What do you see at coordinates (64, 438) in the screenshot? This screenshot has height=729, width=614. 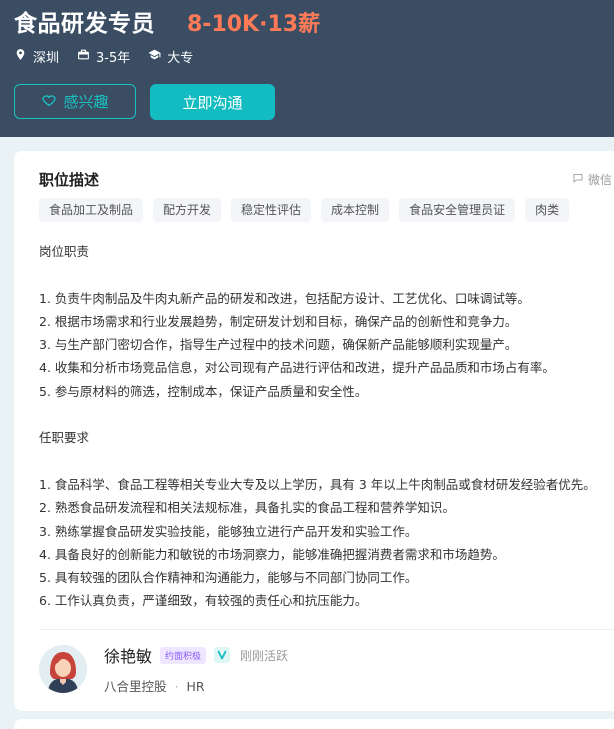 I see `description-heading: 任职要求` at bounding box center [64, 438].